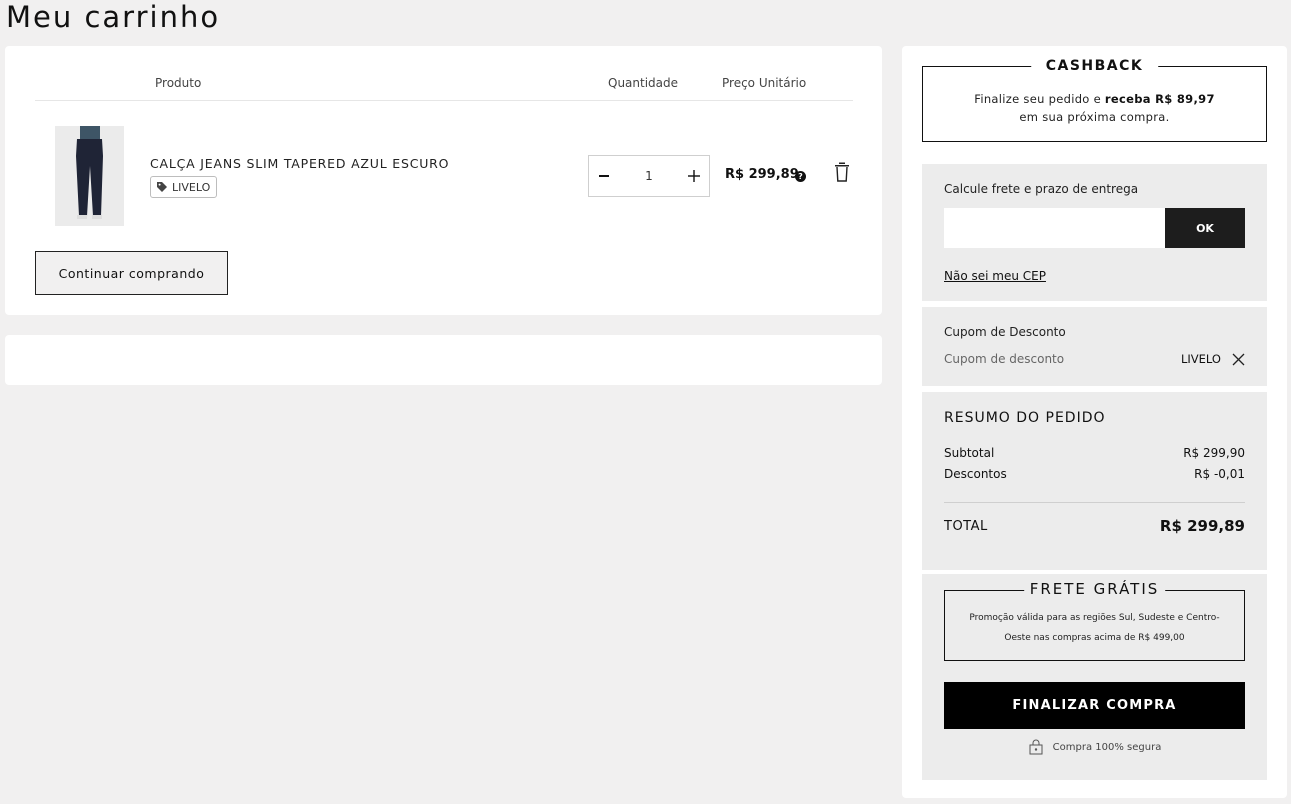 The width and height of the screenshot is (1291, 804). What do you see at coordinates (643, 83) in the screenshot?
I see `column-header-quantity: Quantidade` at bounding box center [643, 83].